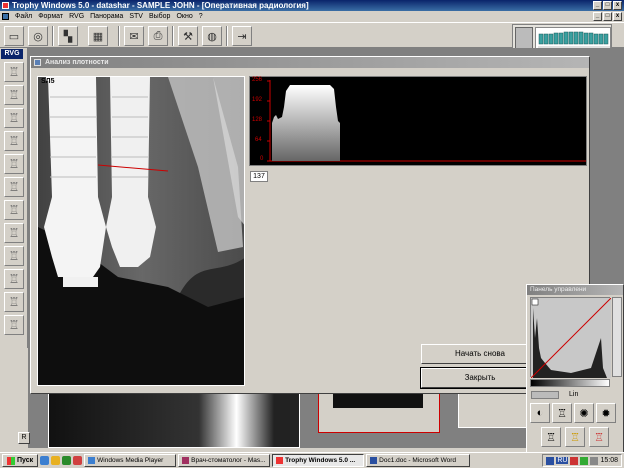 This screenshot has height=468, width=624. I want to click on mail-icon: ✉, so click(134, 36).